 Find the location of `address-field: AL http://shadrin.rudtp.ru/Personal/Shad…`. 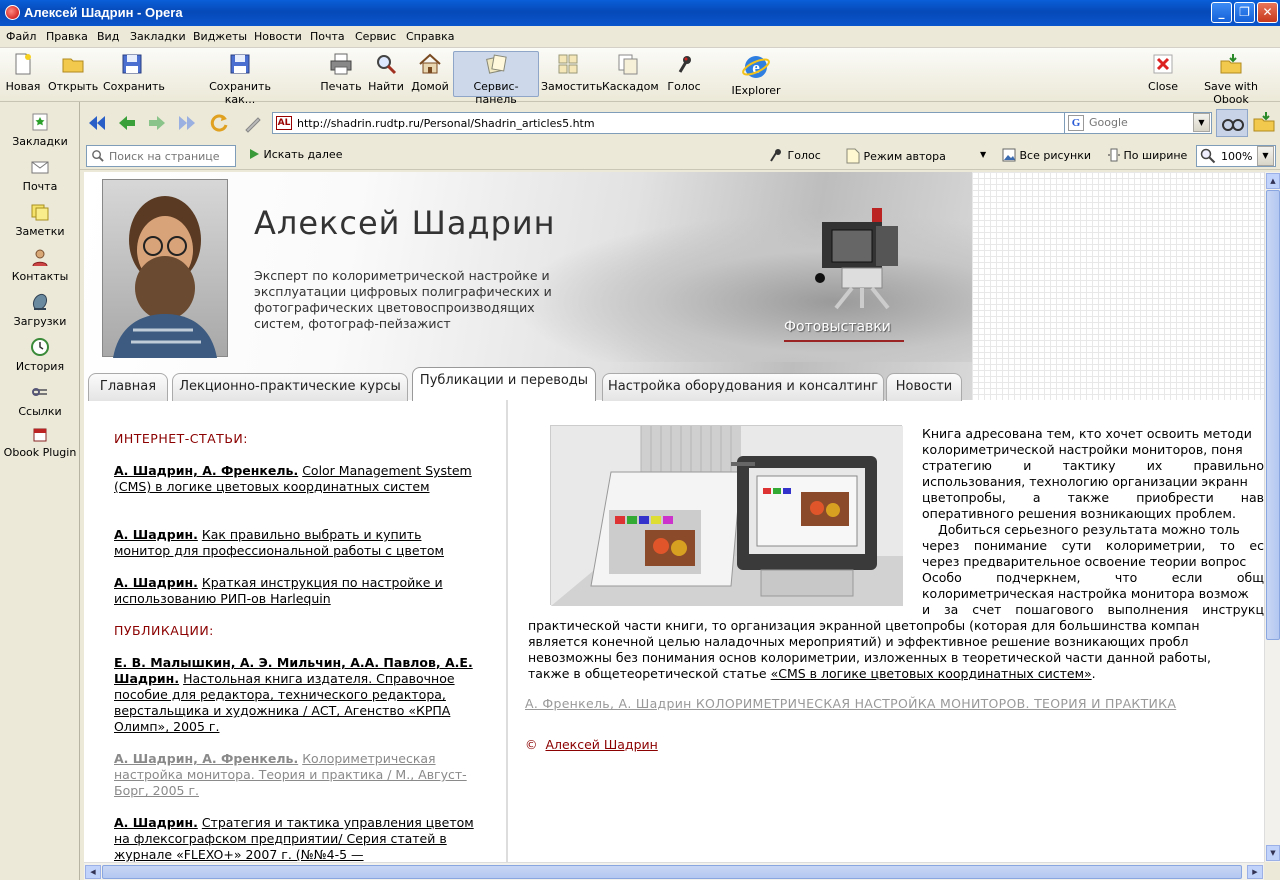

address-field: AL http://shadrin.rudtp.ru/Personal/Shad… is located at coordinates (704, 123).